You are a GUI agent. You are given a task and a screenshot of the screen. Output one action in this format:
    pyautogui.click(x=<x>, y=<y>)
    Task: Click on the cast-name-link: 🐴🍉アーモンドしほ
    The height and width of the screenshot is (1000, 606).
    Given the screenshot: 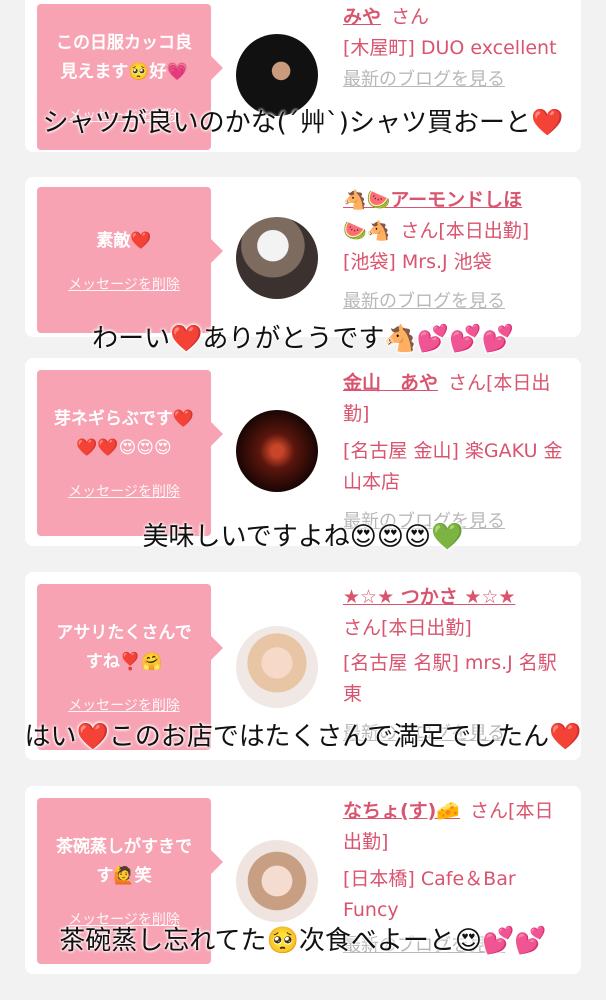 What is the action you would take?
    pyautogui.click(x=432, y=200)
    